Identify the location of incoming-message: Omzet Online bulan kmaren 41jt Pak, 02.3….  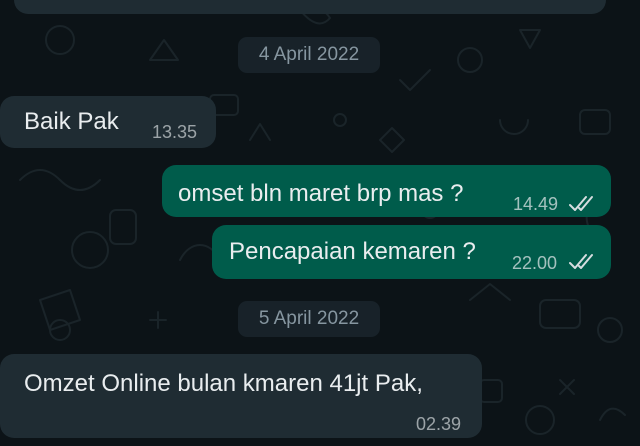
(241, 396).